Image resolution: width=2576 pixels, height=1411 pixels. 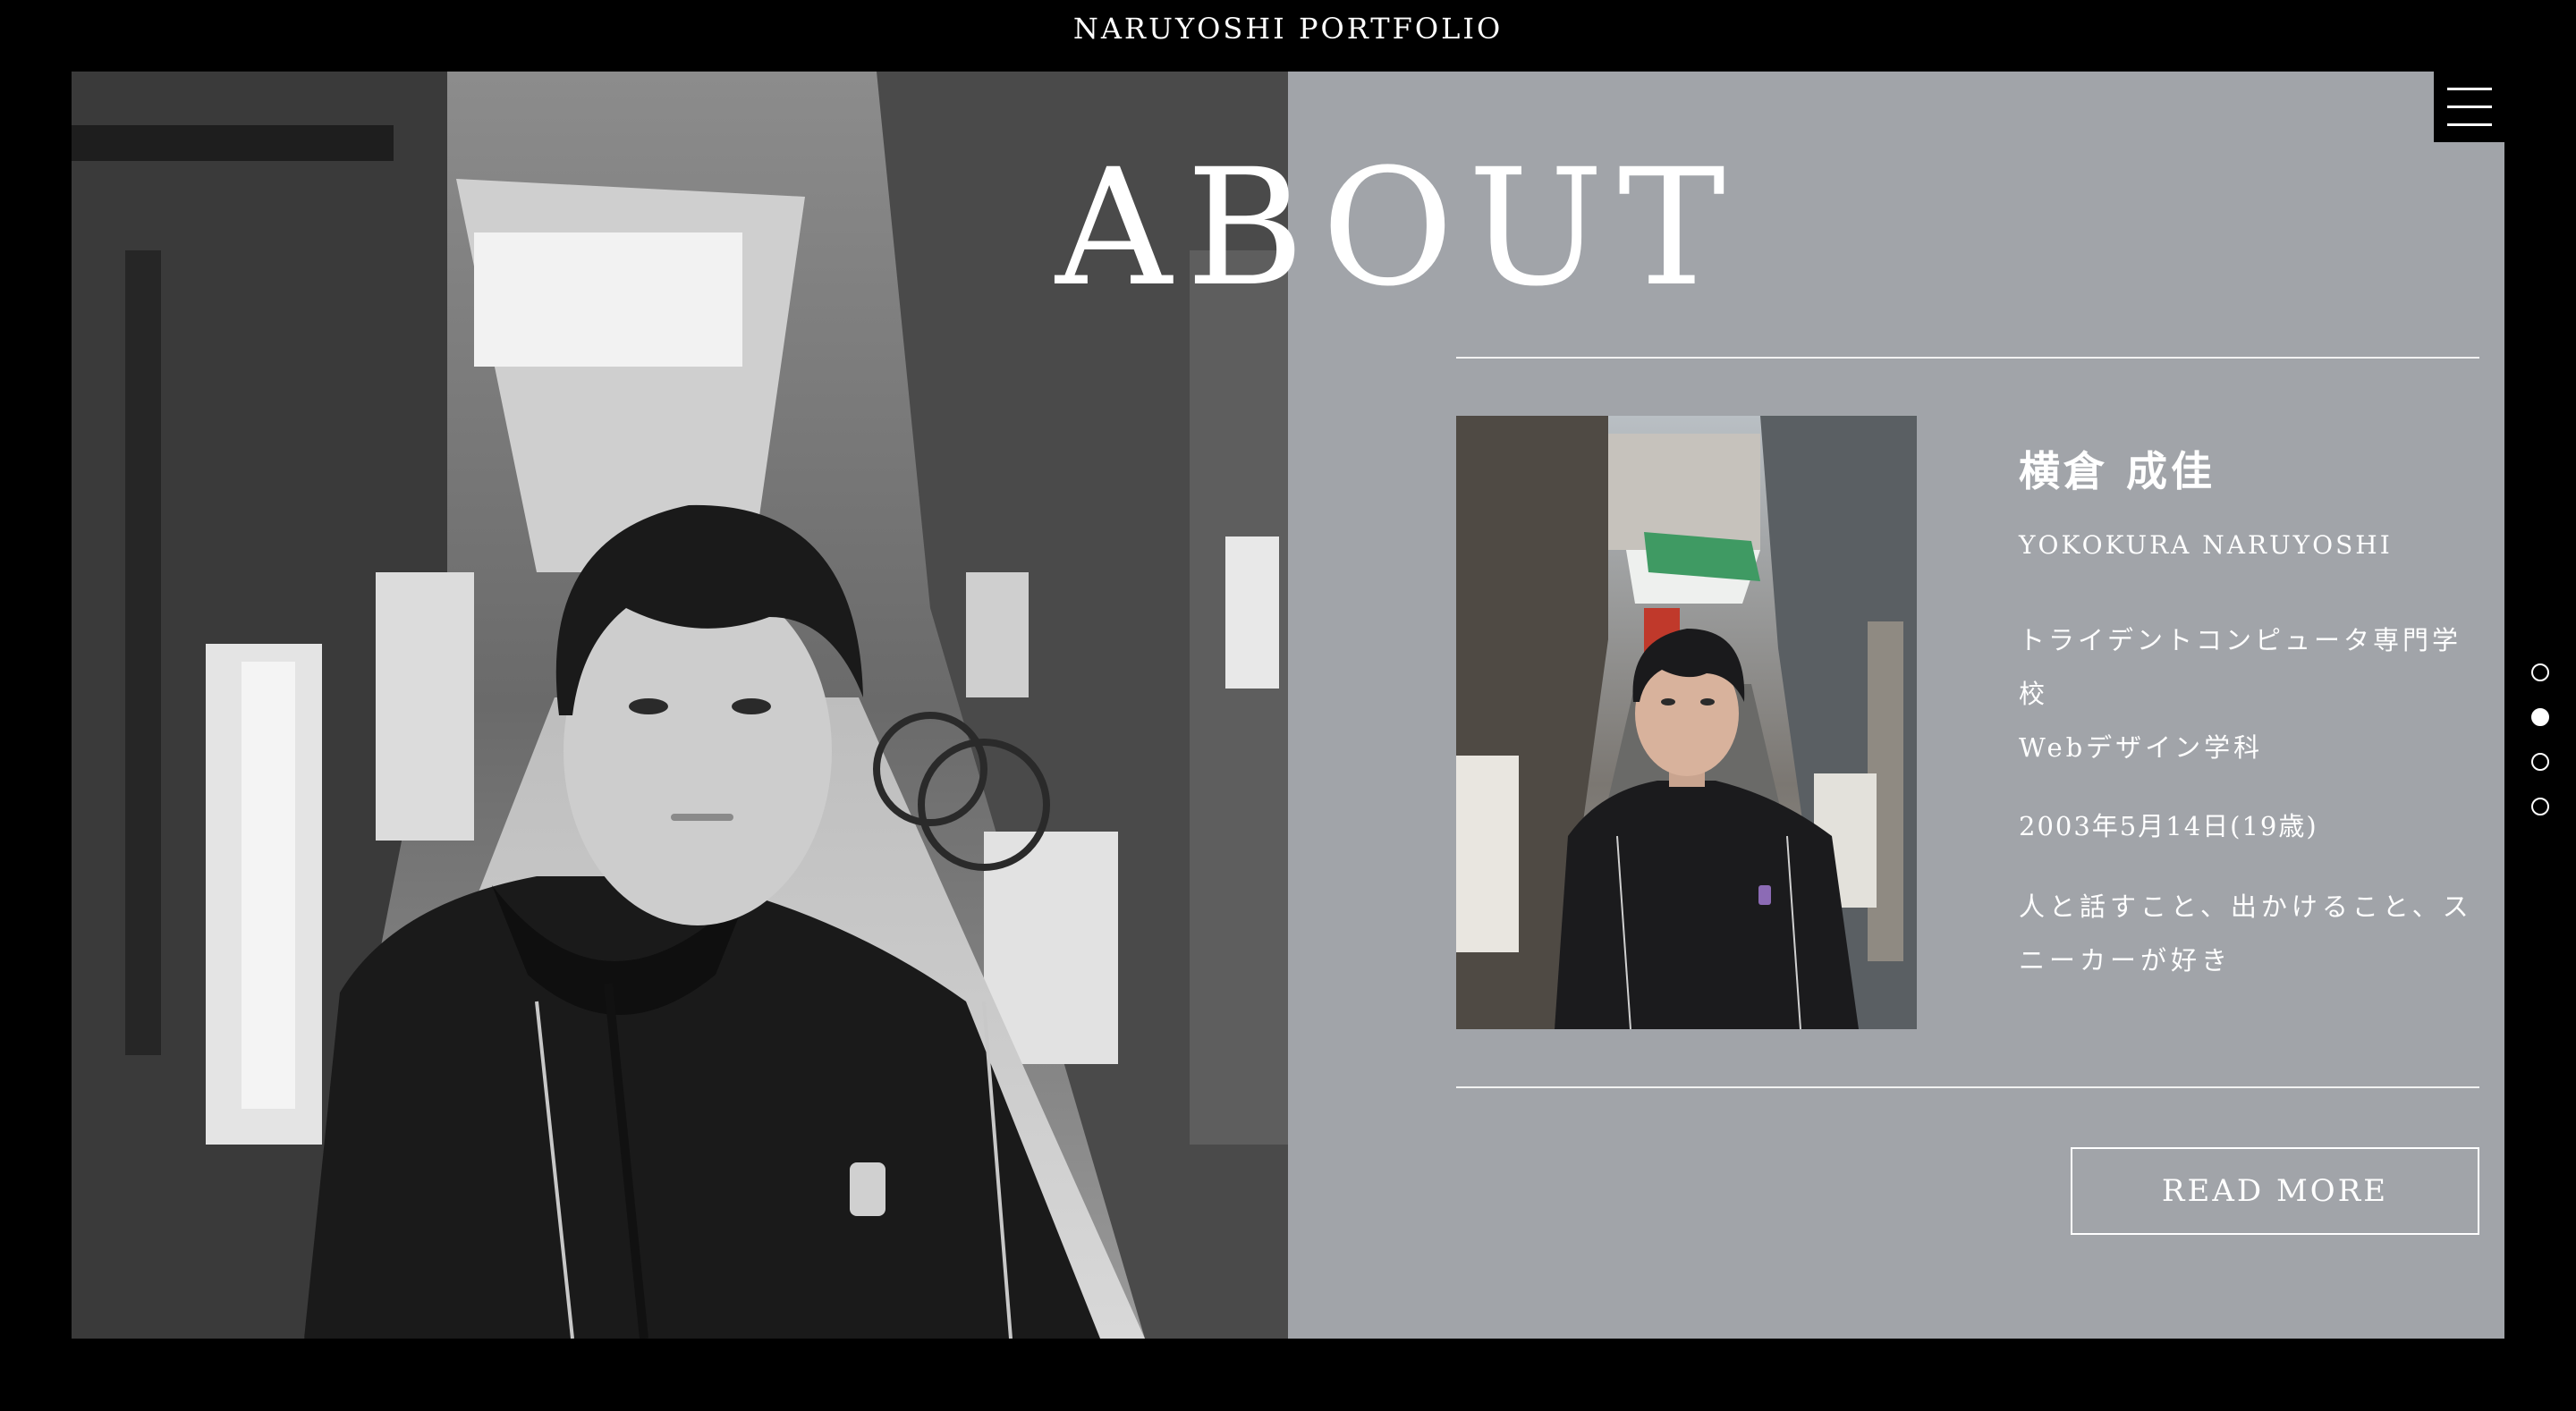 What do you see at coordinates (2126, 961) in the screenshot?
I see `hobby-line2: ニーカーが好き` at bounding box center [2126, 961].